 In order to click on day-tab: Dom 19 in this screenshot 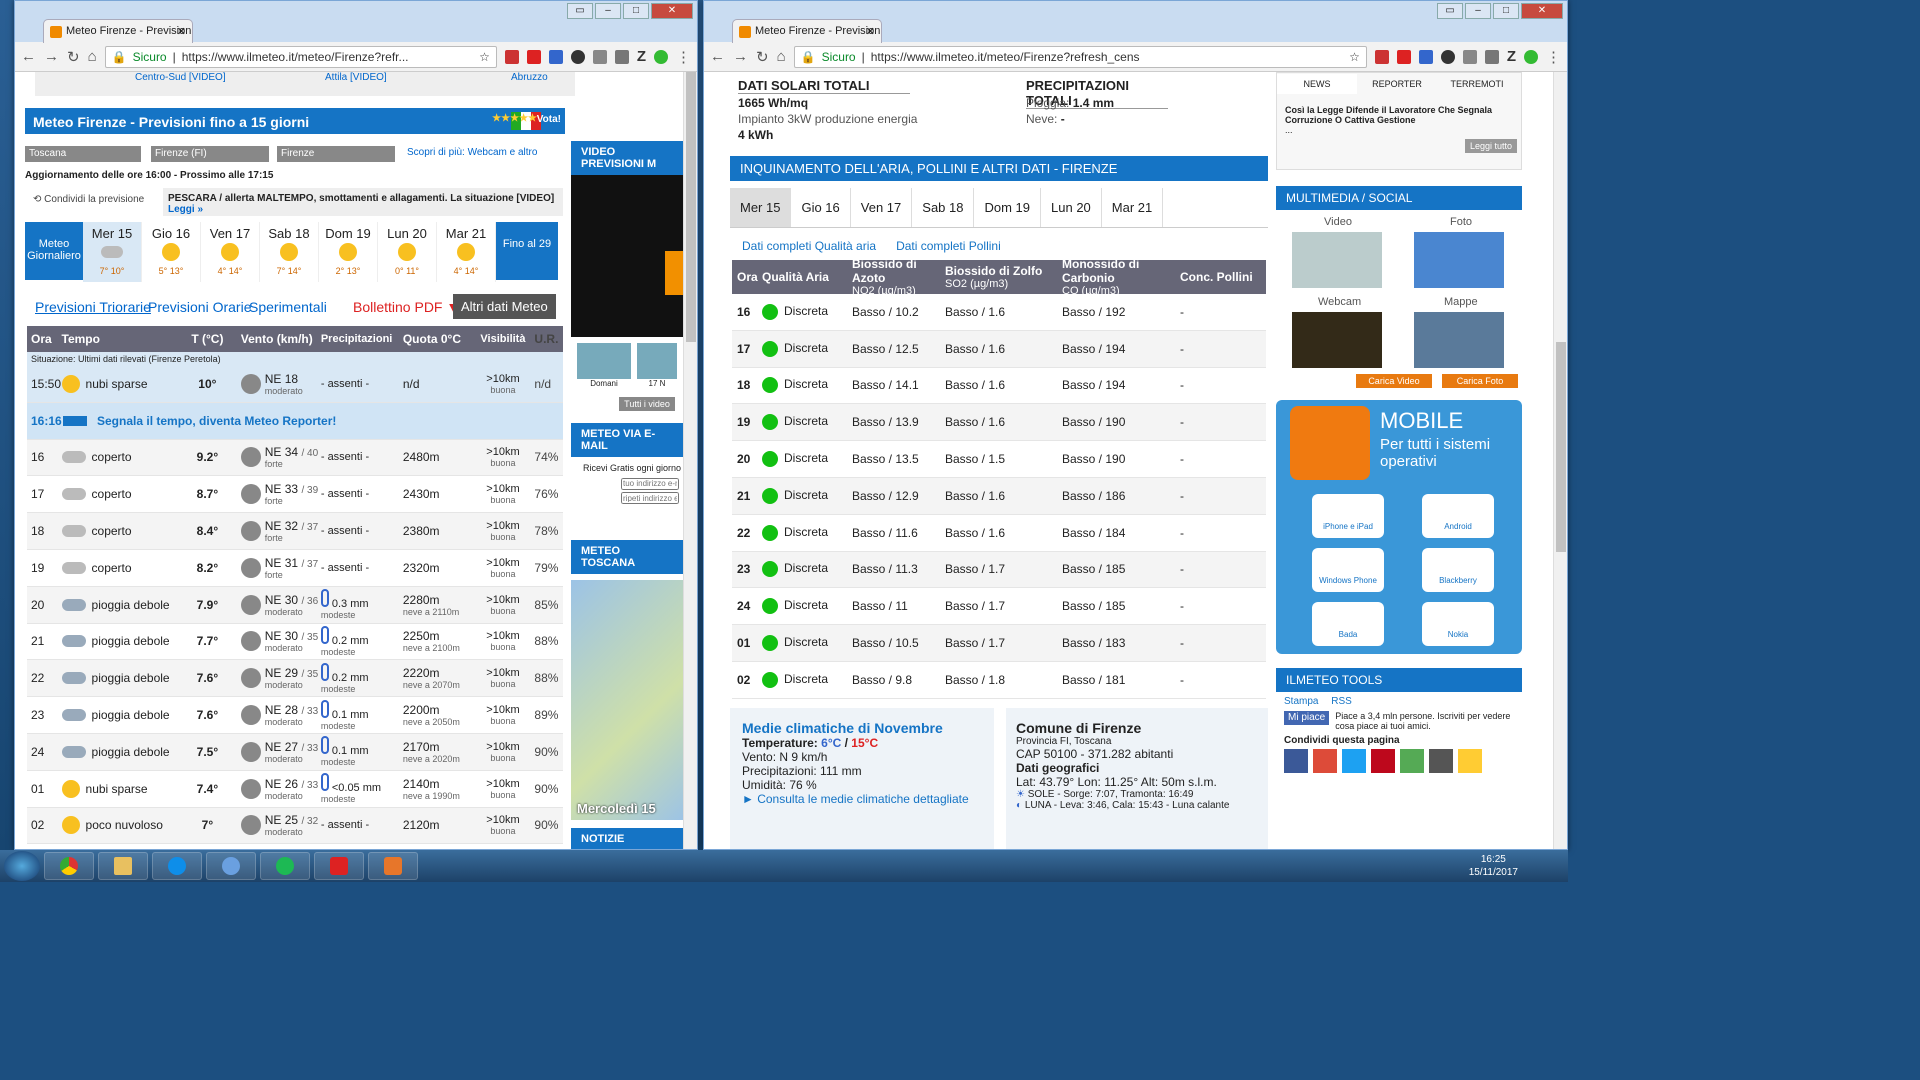, I will do `click(1008, 207)`.